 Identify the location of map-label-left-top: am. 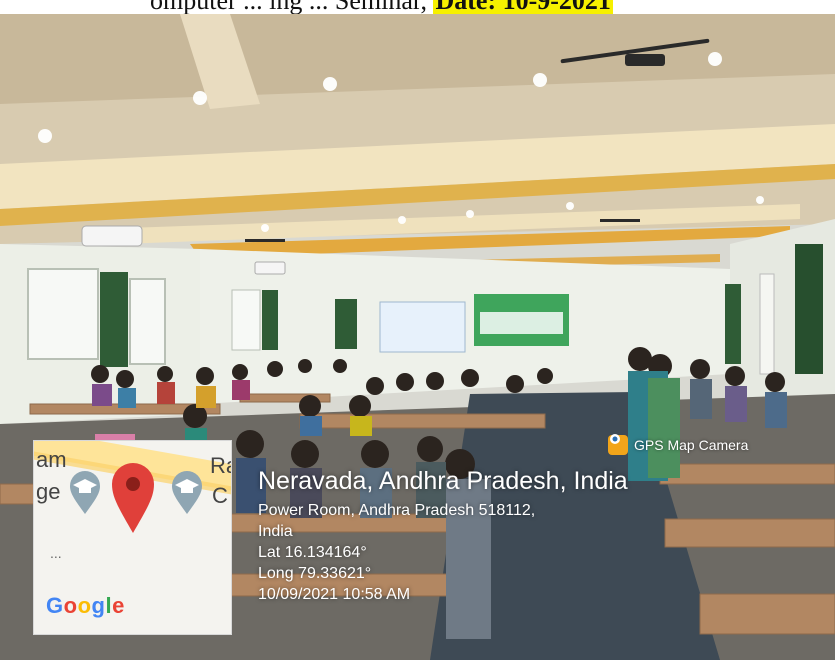
(51, 459).